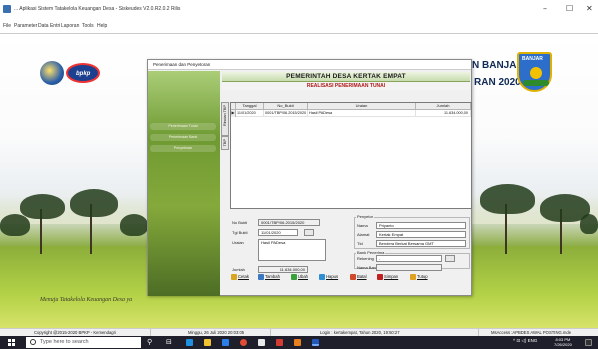 This screenshot has width=598, height=349. I want to click on nama-field: Priyanto, so click(421, 225).